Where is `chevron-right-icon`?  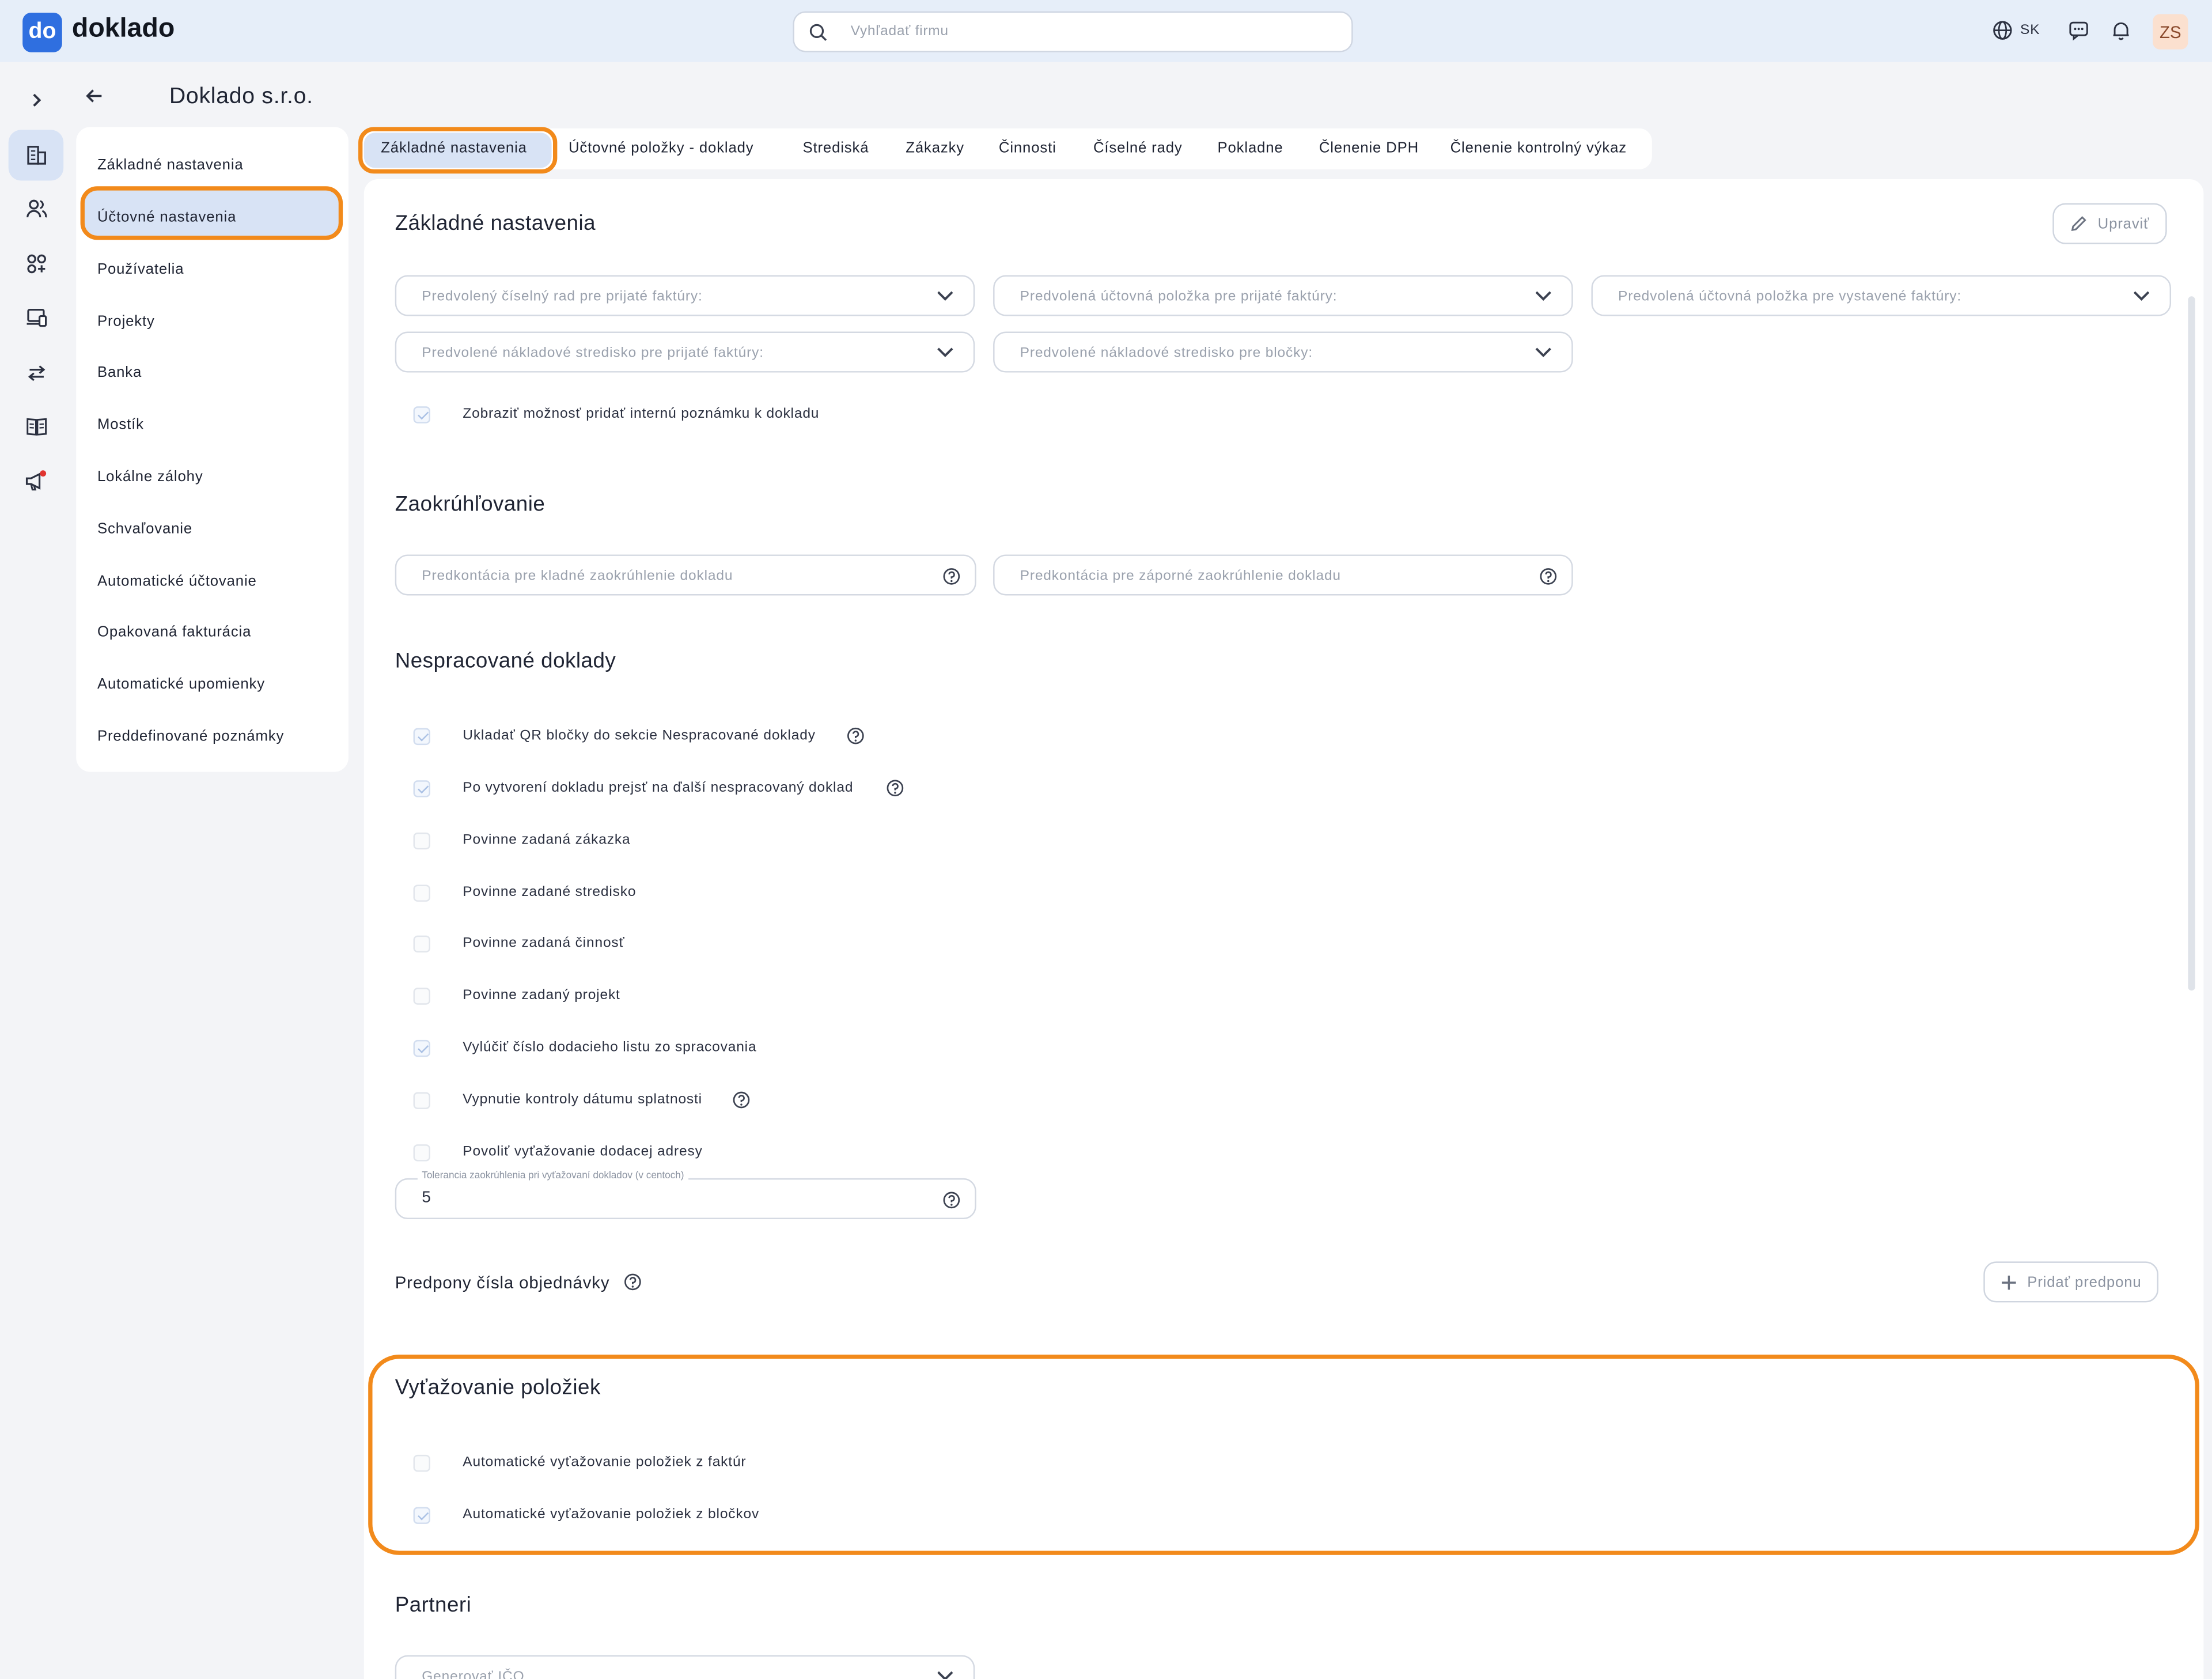 chevron-right-icon is located at coordinates (36, 100).